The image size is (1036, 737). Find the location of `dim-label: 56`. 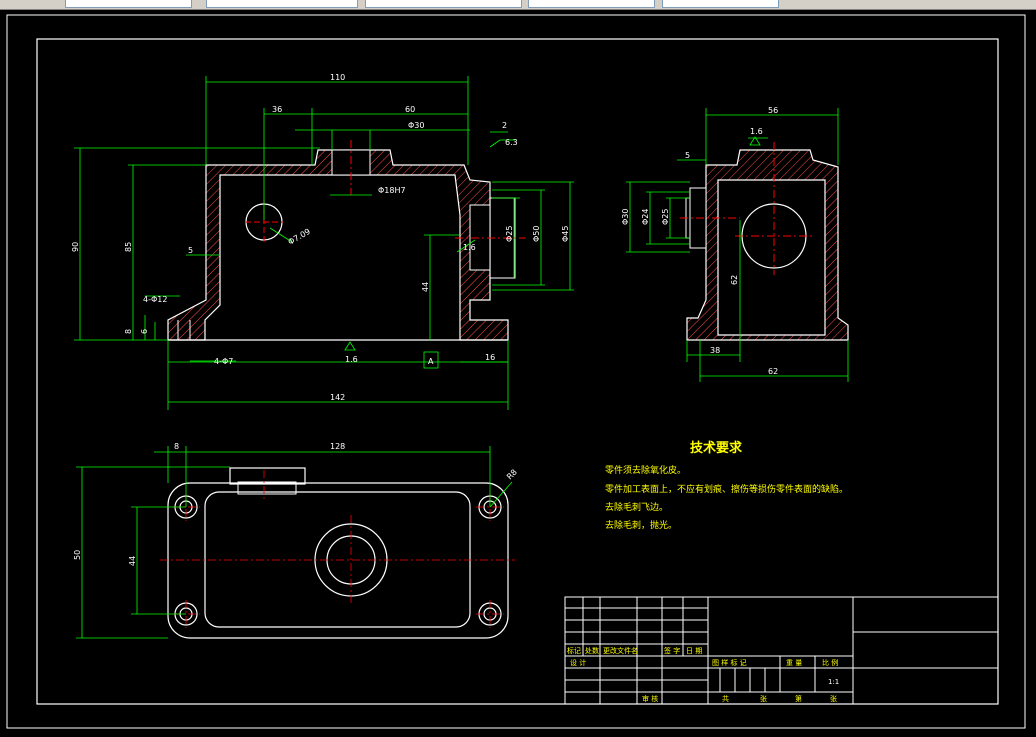

dim-label: 56 is located at coordinates (773, 110).